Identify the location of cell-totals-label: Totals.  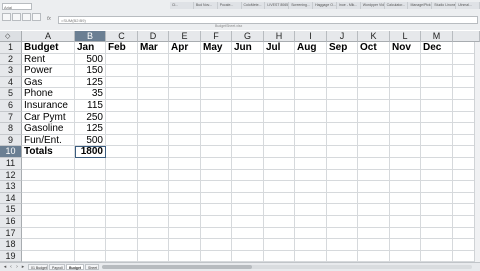
(48, 152).